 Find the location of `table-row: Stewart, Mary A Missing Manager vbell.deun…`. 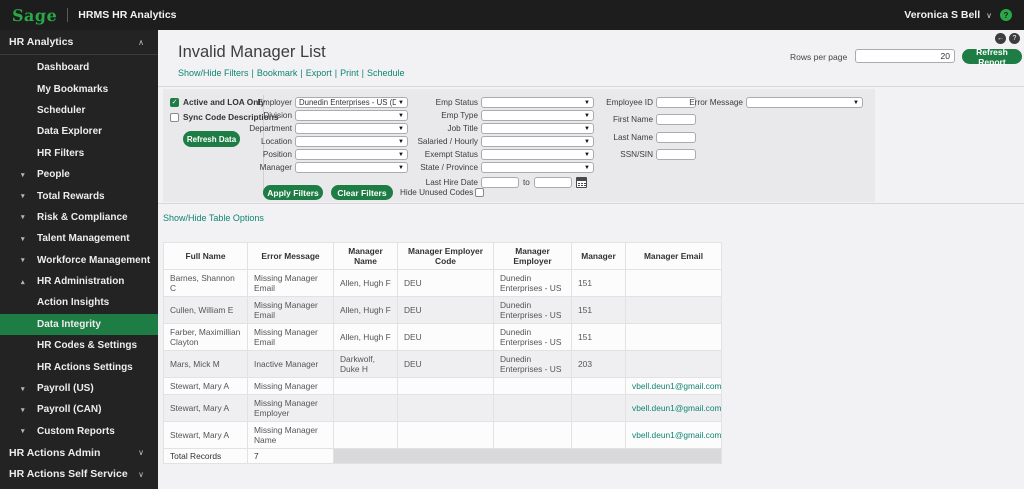

table-row: Stewart, Mary A Missing Manager vbell.deun… is located at coordinates (442, 386).